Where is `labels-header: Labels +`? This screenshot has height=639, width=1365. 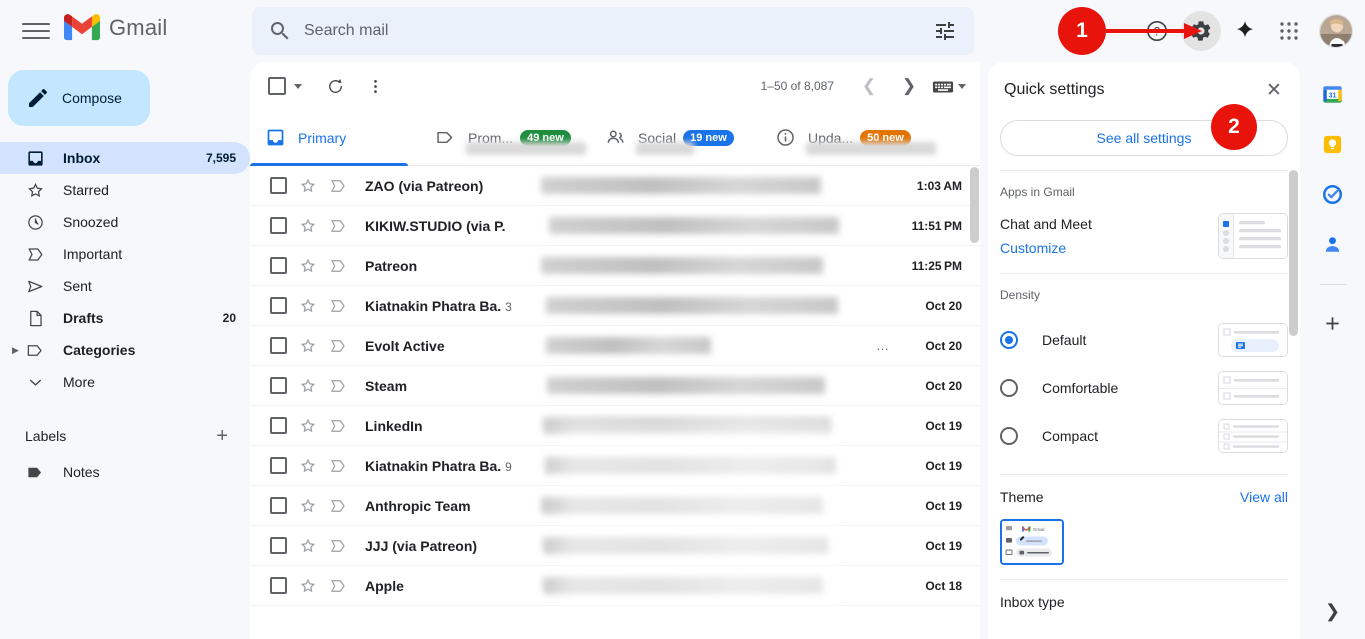 labels-header: Labels + is located at coordinates (125, 436).